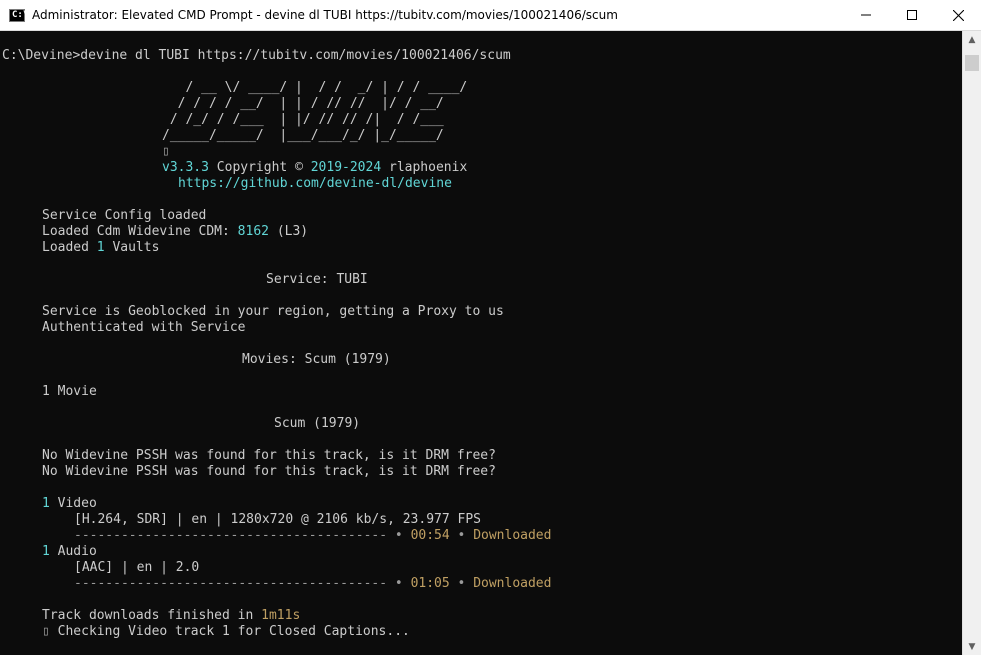 This screenshot has width=981, height=655. Describe the element at coordinates (46, 631) in the screenshot. I see `spinner-icon: ▯` at that location.